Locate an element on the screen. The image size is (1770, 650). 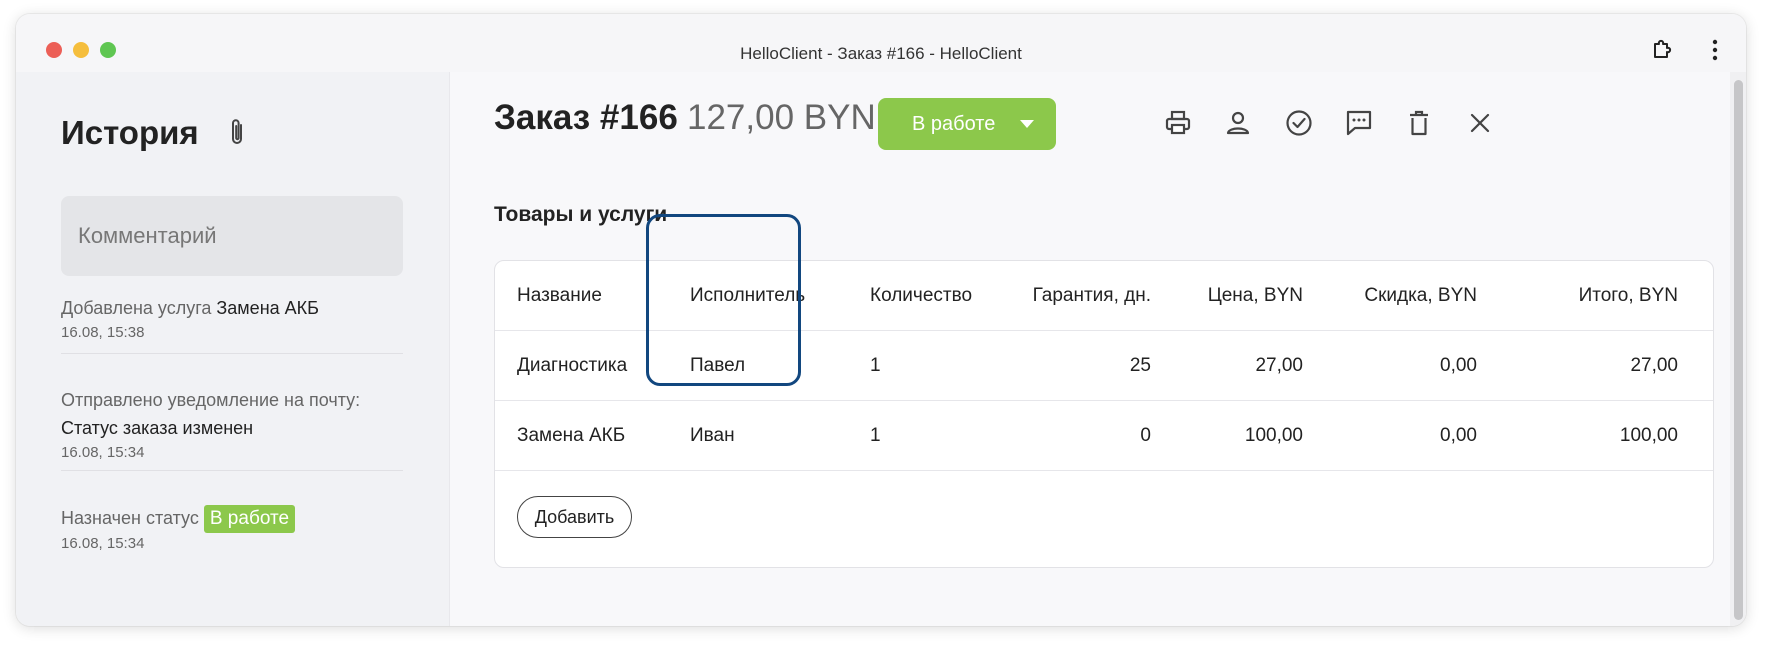
more-vertical-icon is located at coordinates (1715, 50).